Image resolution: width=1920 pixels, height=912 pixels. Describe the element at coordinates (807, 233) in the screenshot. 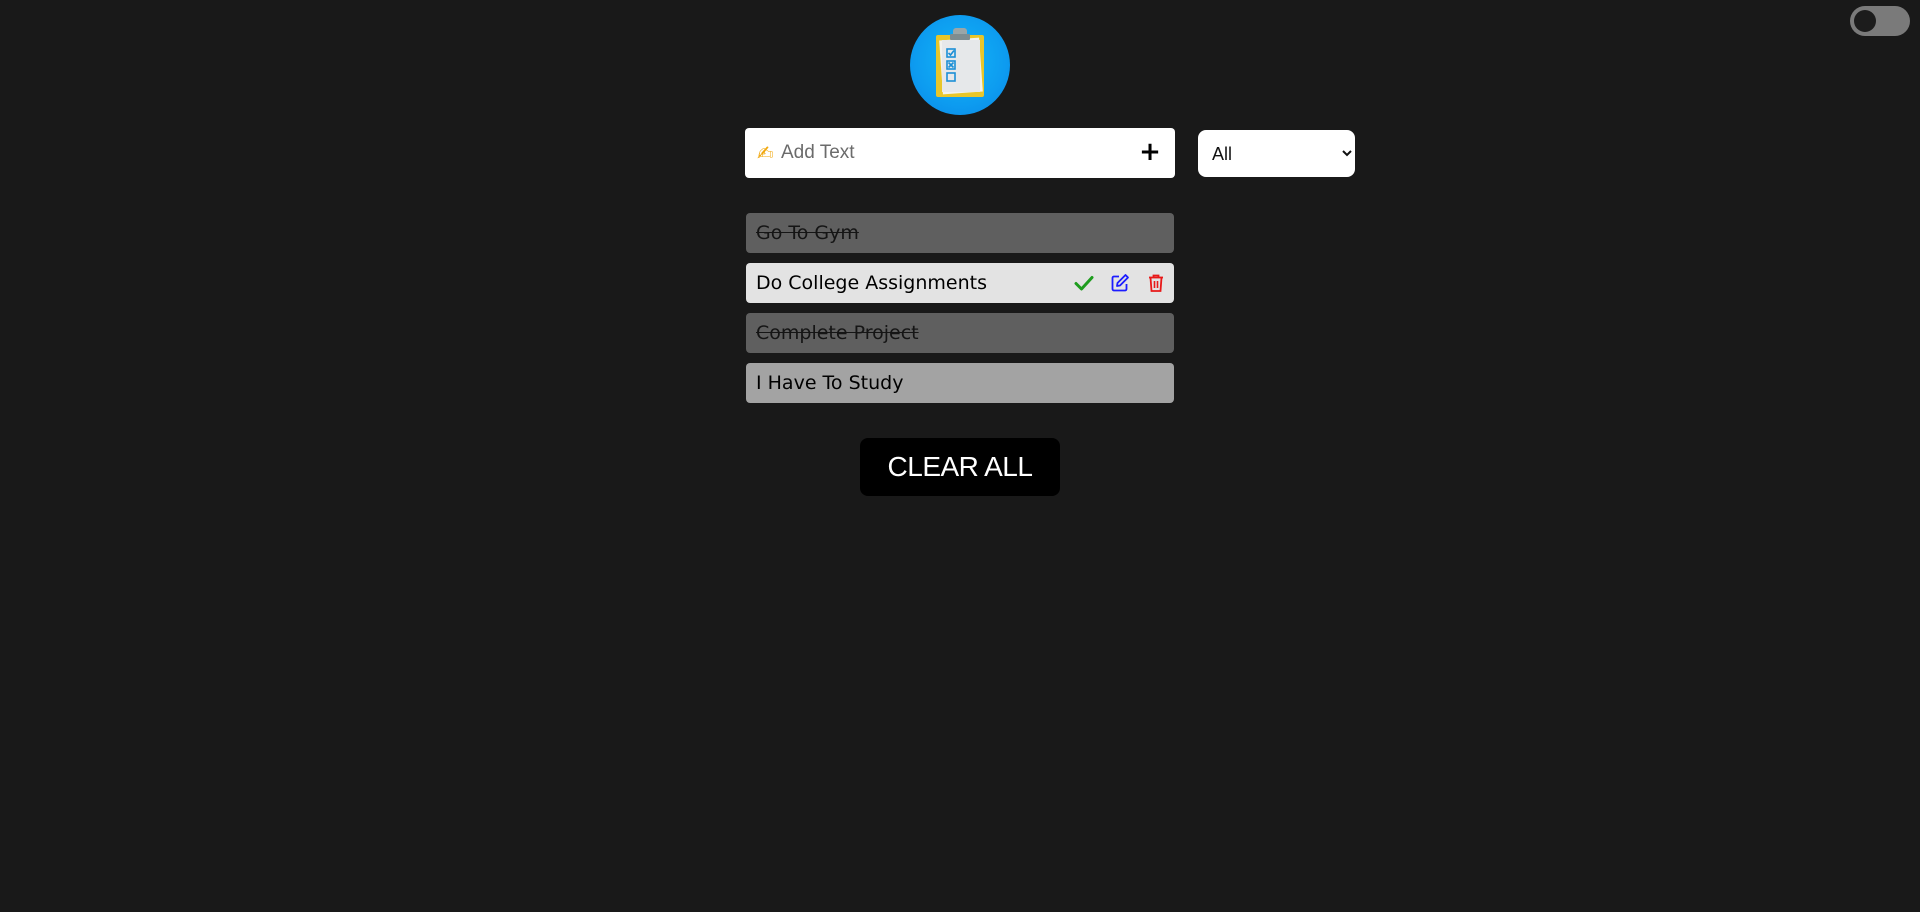

I see `todo-text: Go To Gym` at that location.